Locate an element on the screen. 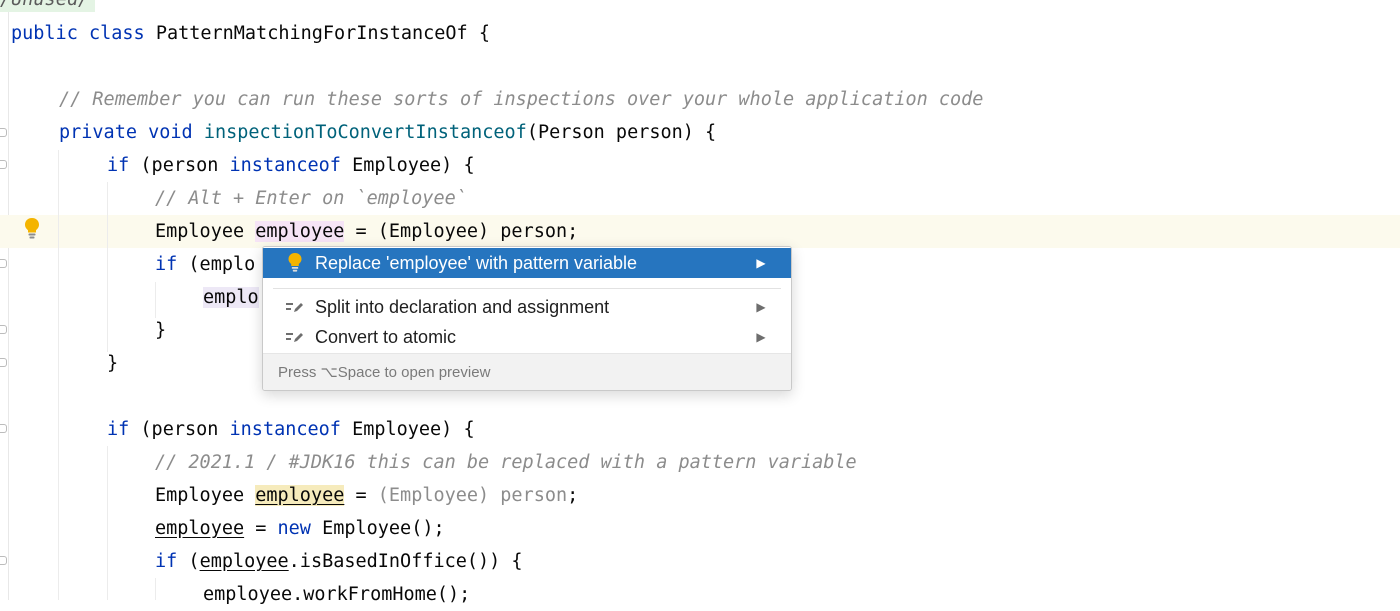 This screenshot has height=611, width=1400. intention-split-declaration: Split into declaration and assignment ▶ is located at coordinates (527, 307).